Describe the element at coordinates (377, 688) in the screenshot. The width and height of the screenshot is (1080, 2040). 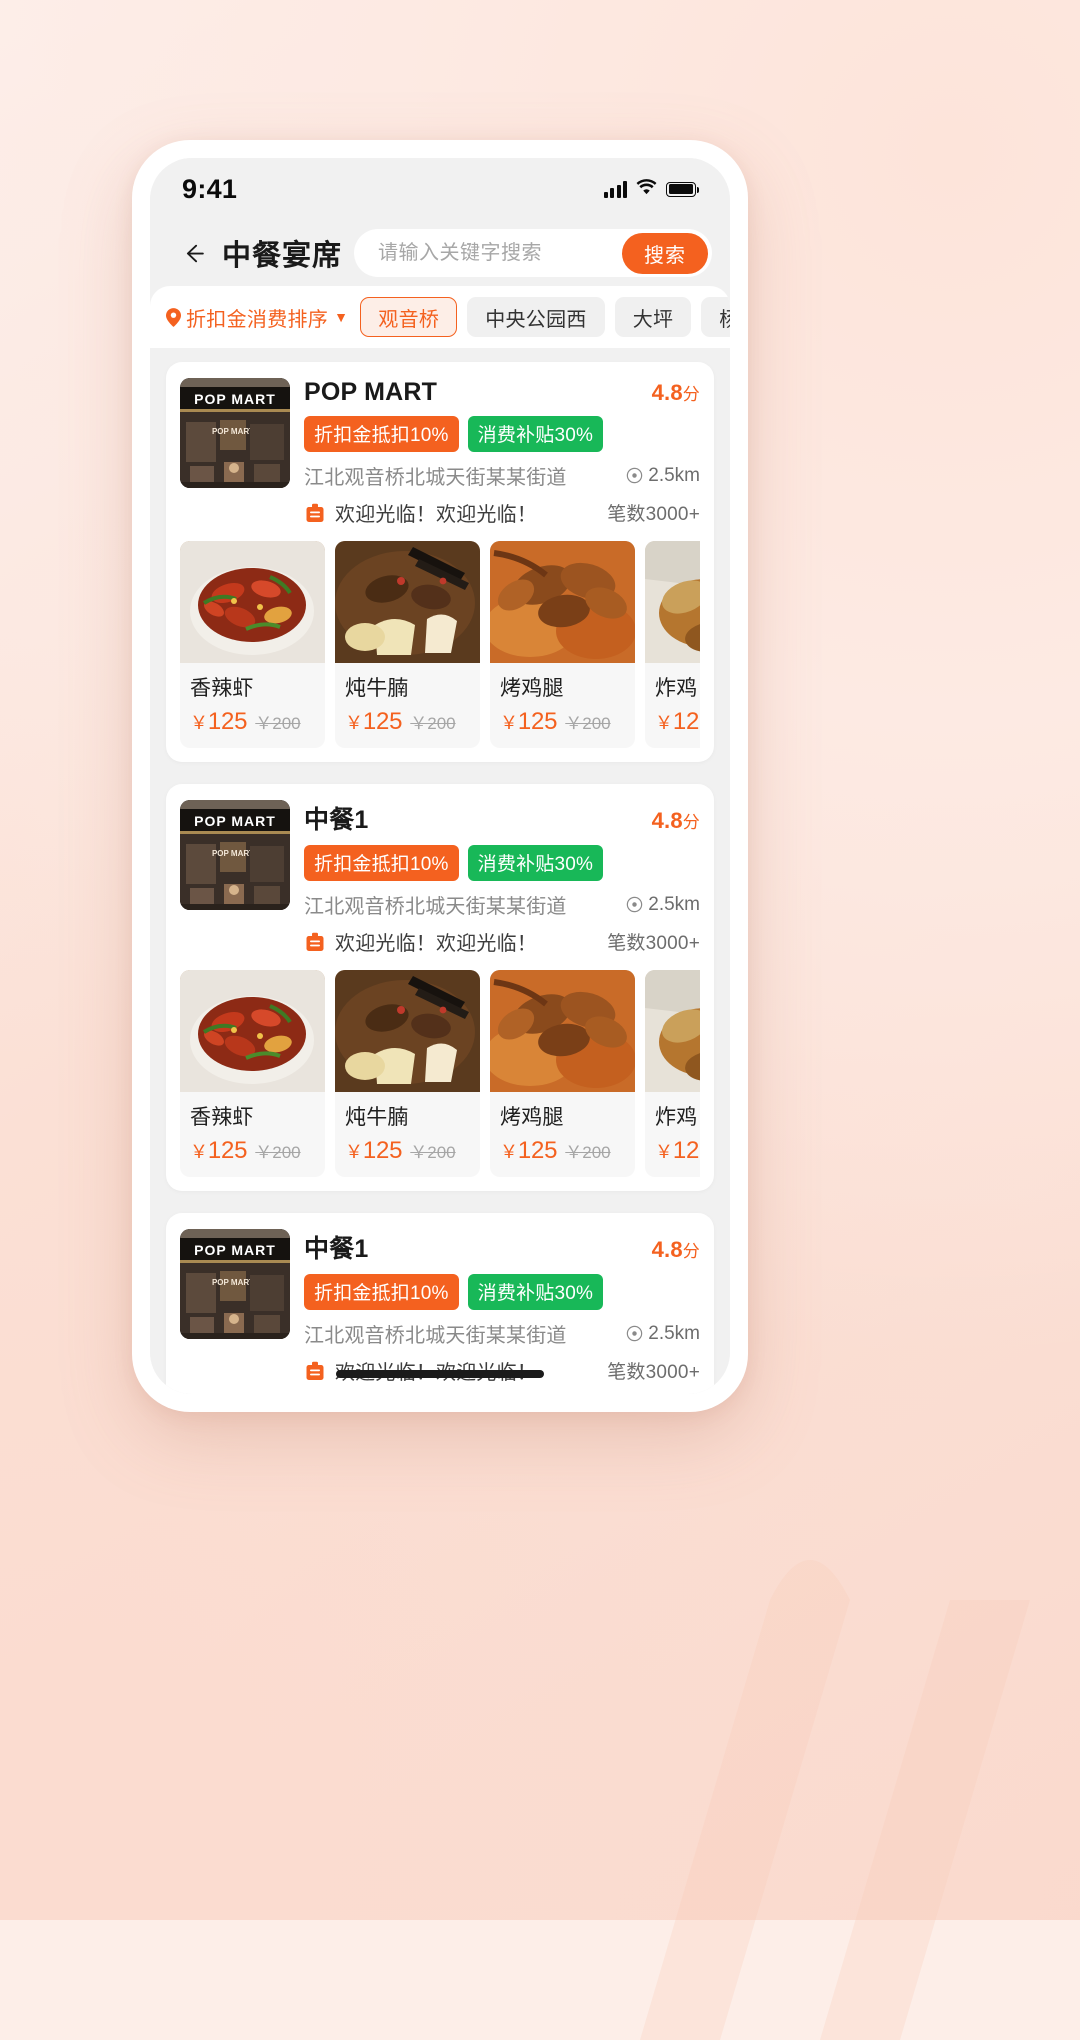
I see `dish-name: 炖牛腩` at that location.